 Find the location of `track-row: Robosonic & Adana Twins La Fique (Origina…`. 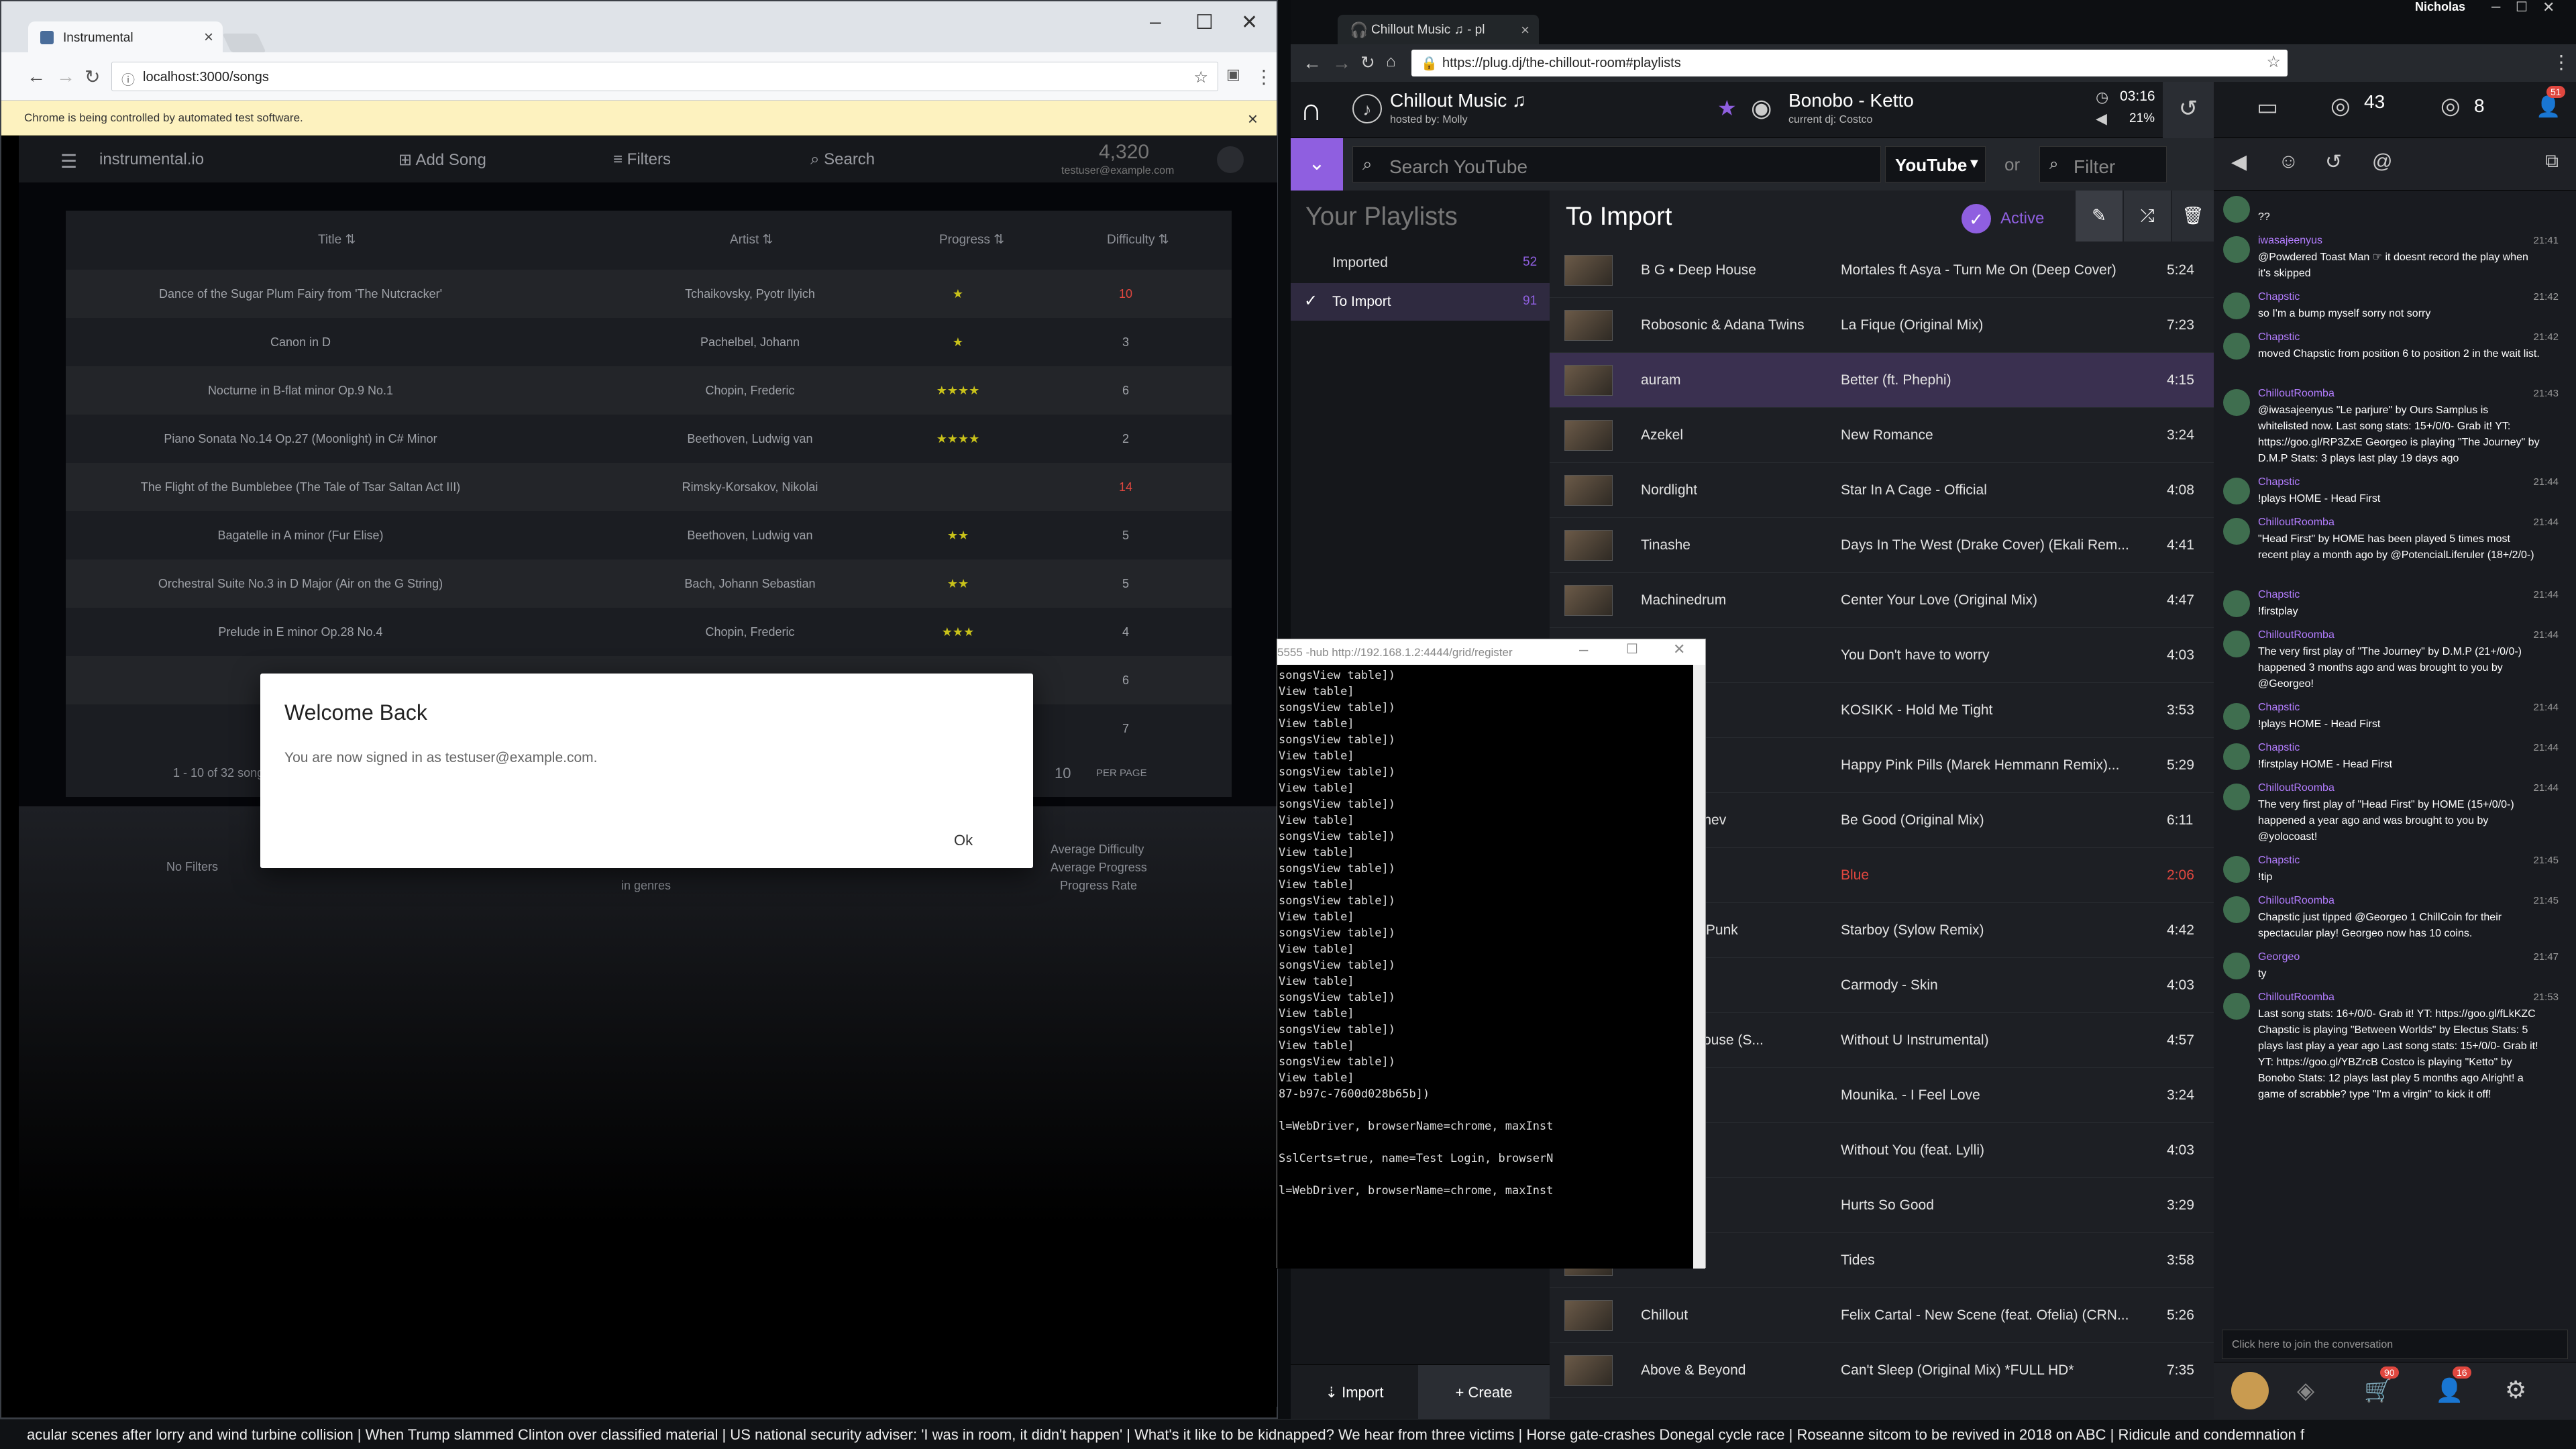

track-row: Robosonic & Adana Twins La Fique (Origina… is located at coordinates (1882, 325).